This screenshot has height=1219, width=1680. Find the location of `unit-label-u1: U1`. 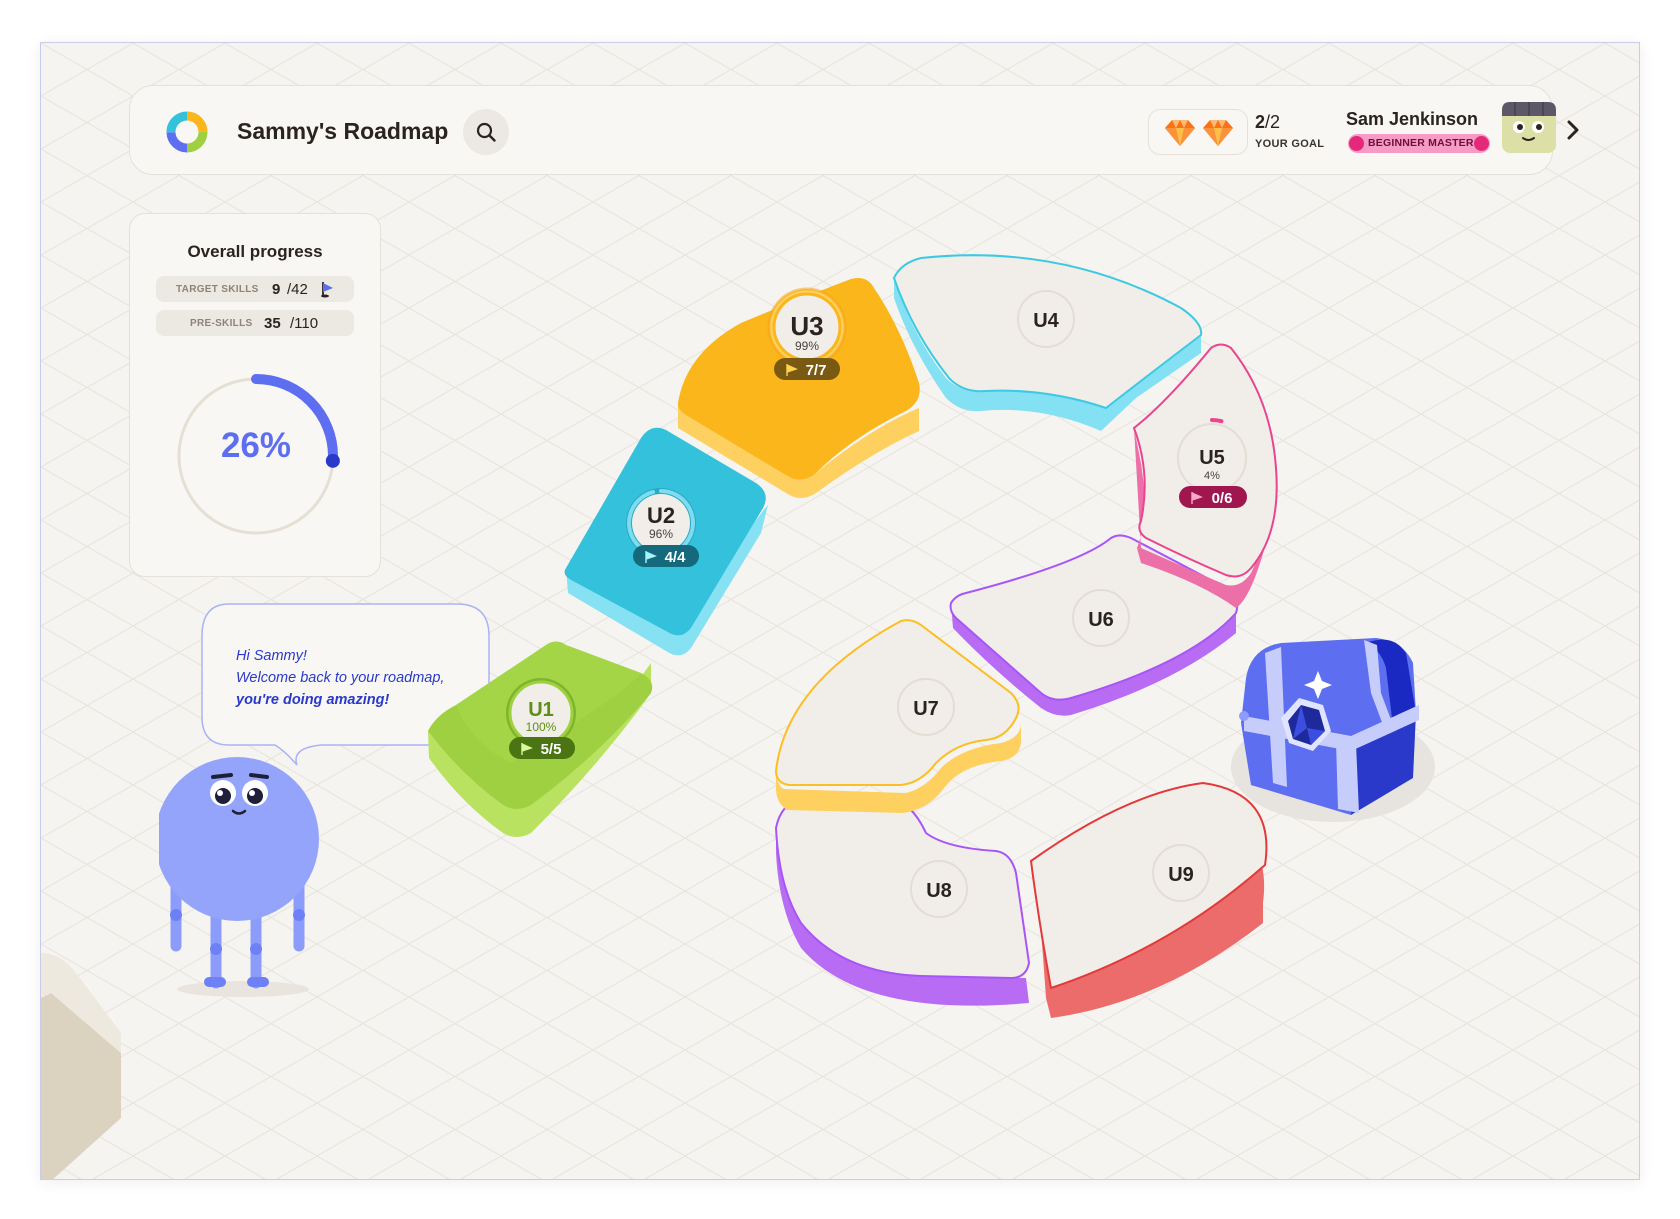

unit-label-u1: U1 is located at coordinates (541, 710).